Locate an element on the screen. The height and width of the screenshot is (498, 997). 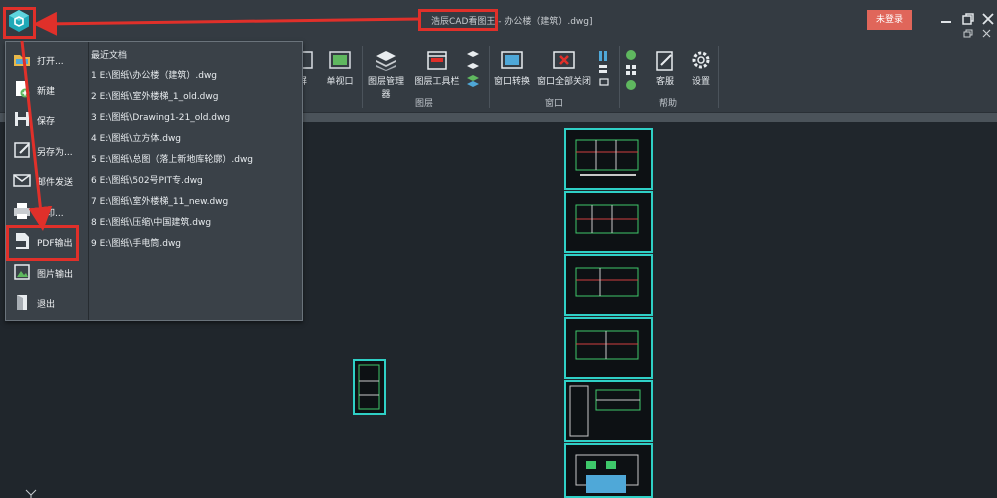
window-small-tools is located at coordinates (604, 69).